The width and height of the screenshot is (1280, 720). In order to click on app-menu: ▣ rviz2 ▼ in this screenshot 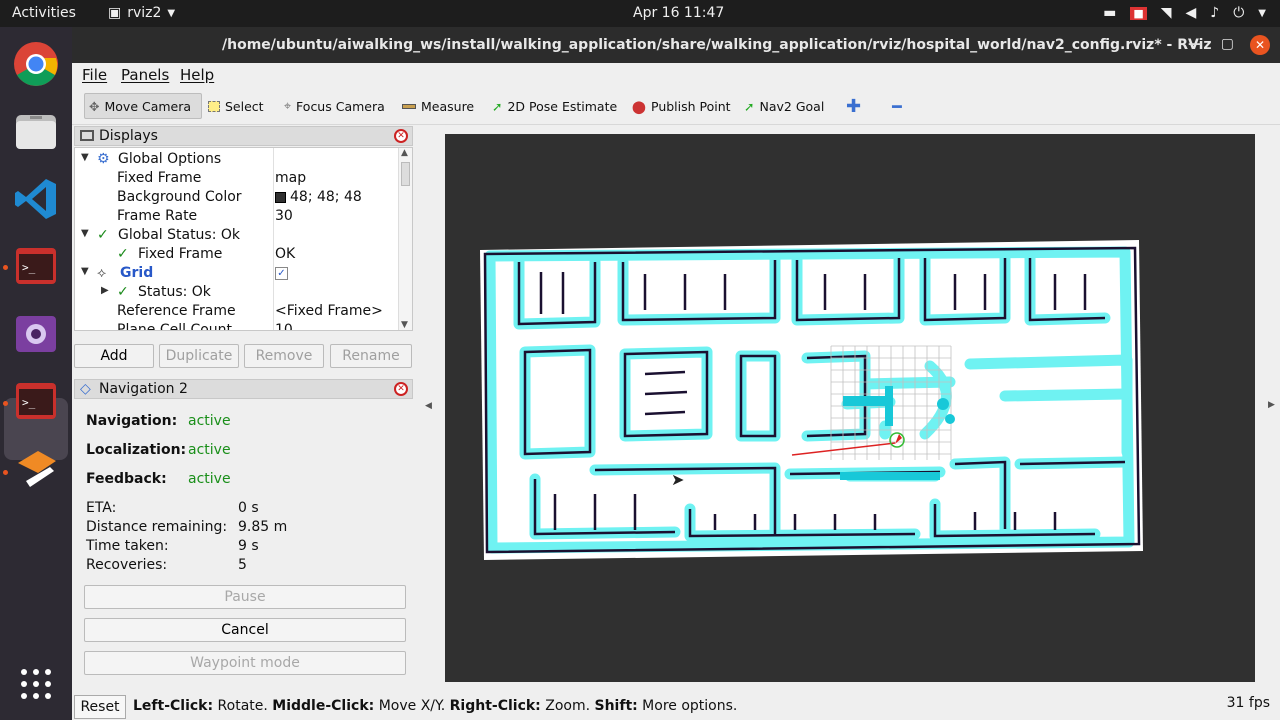, I will do `click(141, 13)`.